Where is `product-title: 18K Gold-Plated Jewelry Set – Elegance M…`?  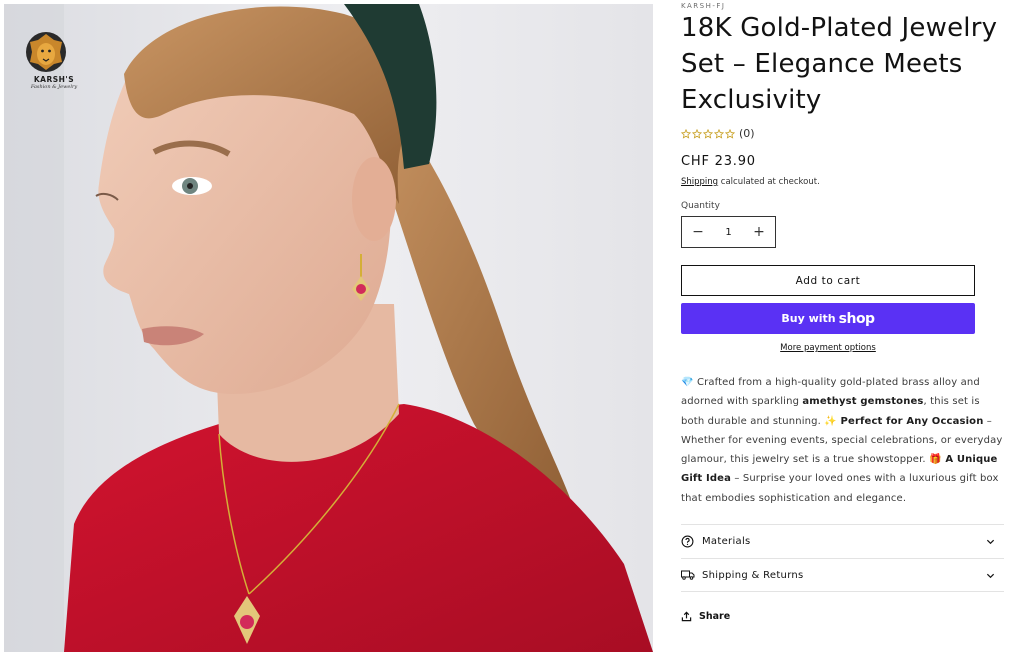
product-title: 18K Gold-Plated Jewelry Set – Elegance M… is located at coordinates (839, 64).